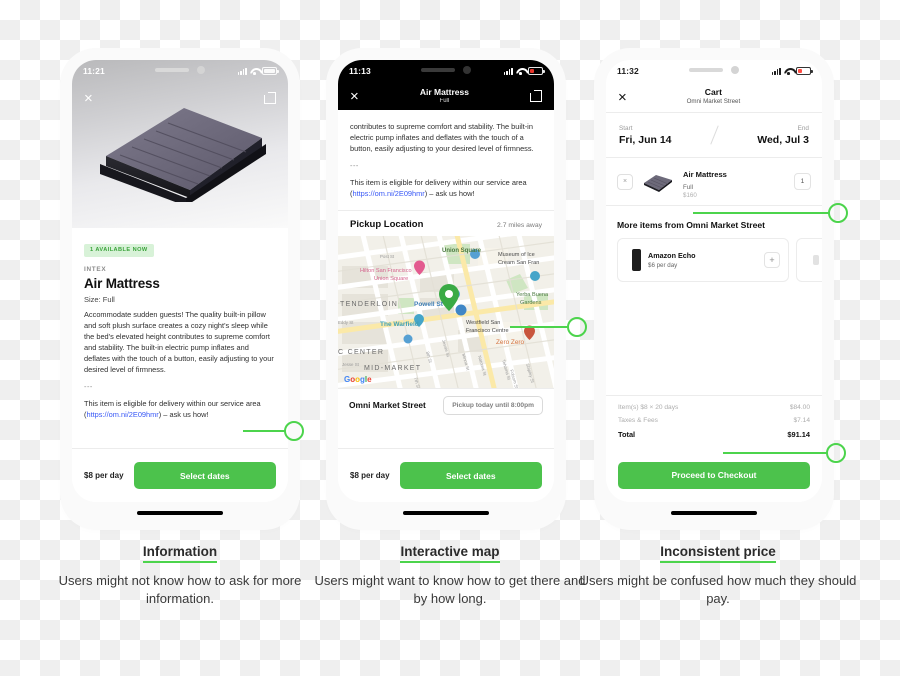 This screenshot has width=900, height=676. What do you see at coordinates (714, 420) in the screenshot?
I see `summary-row: Taxes & Fees $7.14` at bounding box center [714, 420].